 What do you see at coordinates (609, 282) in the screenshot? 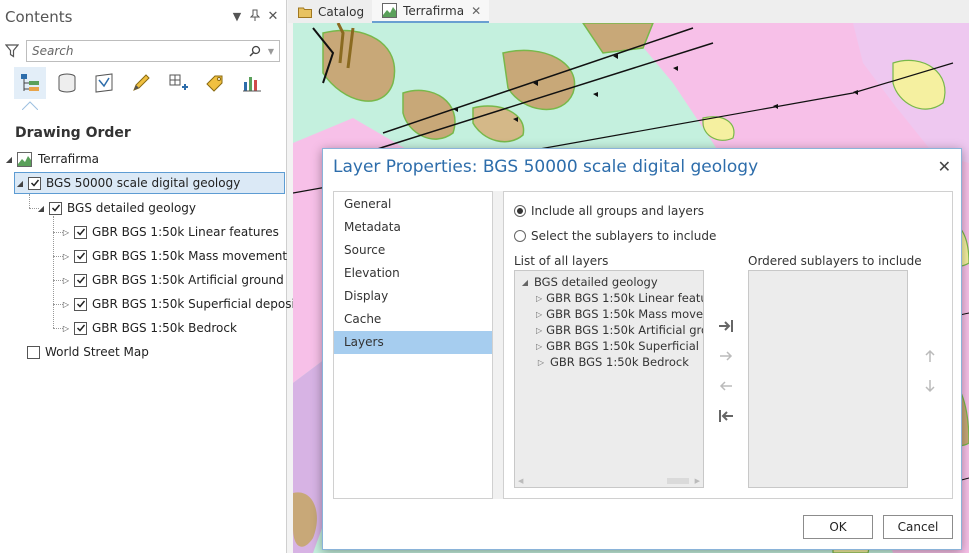
I see `list-item-group: ◢ BGS detailed geology` at bounding box center [609, 282].